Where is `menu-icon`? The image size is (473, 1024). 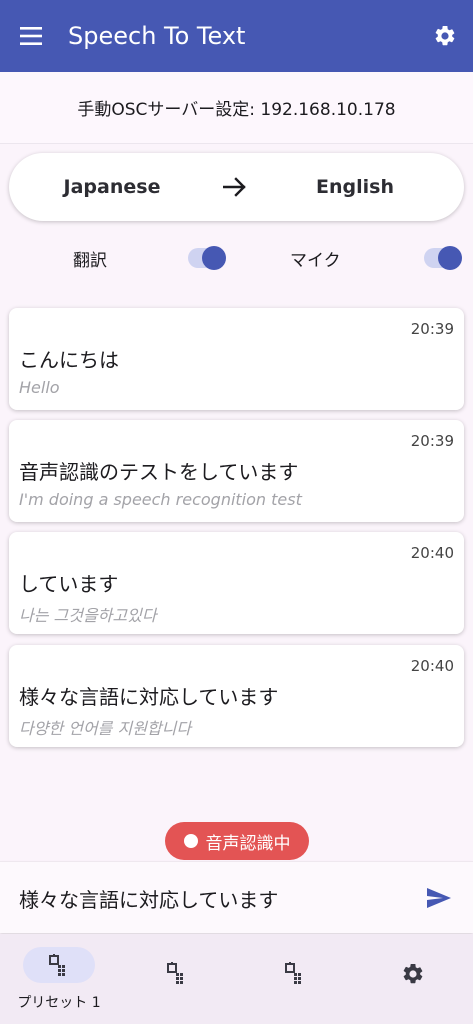 menu-icon is located at coordinates (31, 36).